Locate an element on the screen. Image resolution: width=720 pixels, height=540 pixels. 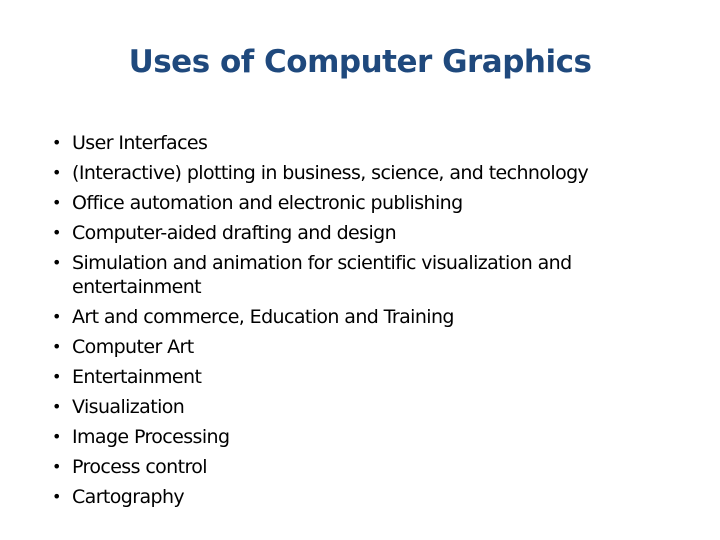
list-item: • Process control is located at coordinates (362, 467).